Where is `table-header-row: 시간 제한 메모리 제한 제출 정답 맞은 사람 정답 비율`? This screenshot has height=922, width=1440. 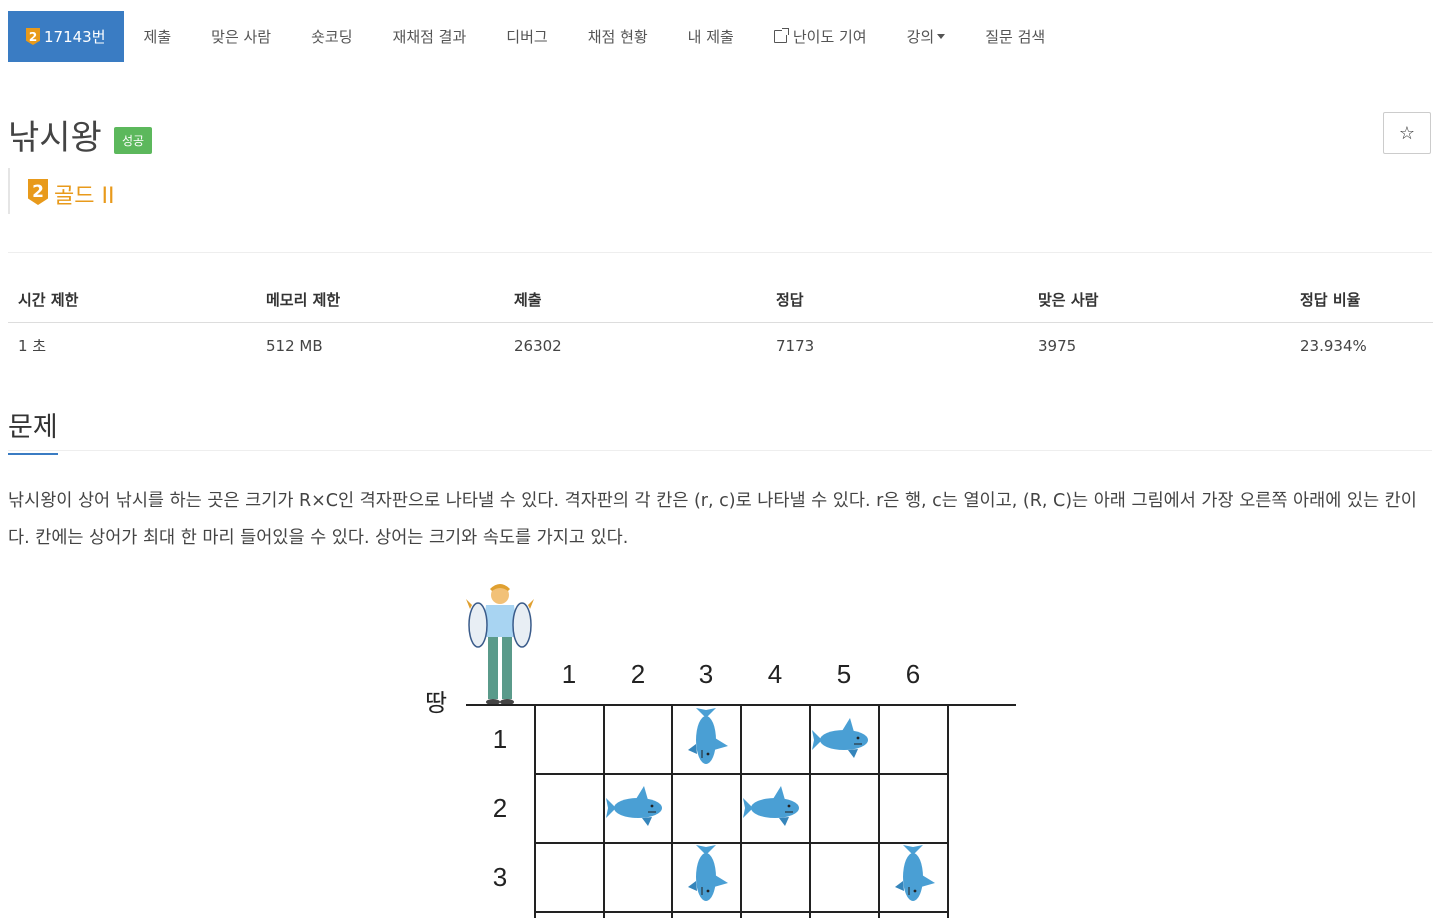
table-header-row: 시간 제한 메모리 제한 제출 정답 맞은 사람 정답 비율 is located at coordinates (720, 301).